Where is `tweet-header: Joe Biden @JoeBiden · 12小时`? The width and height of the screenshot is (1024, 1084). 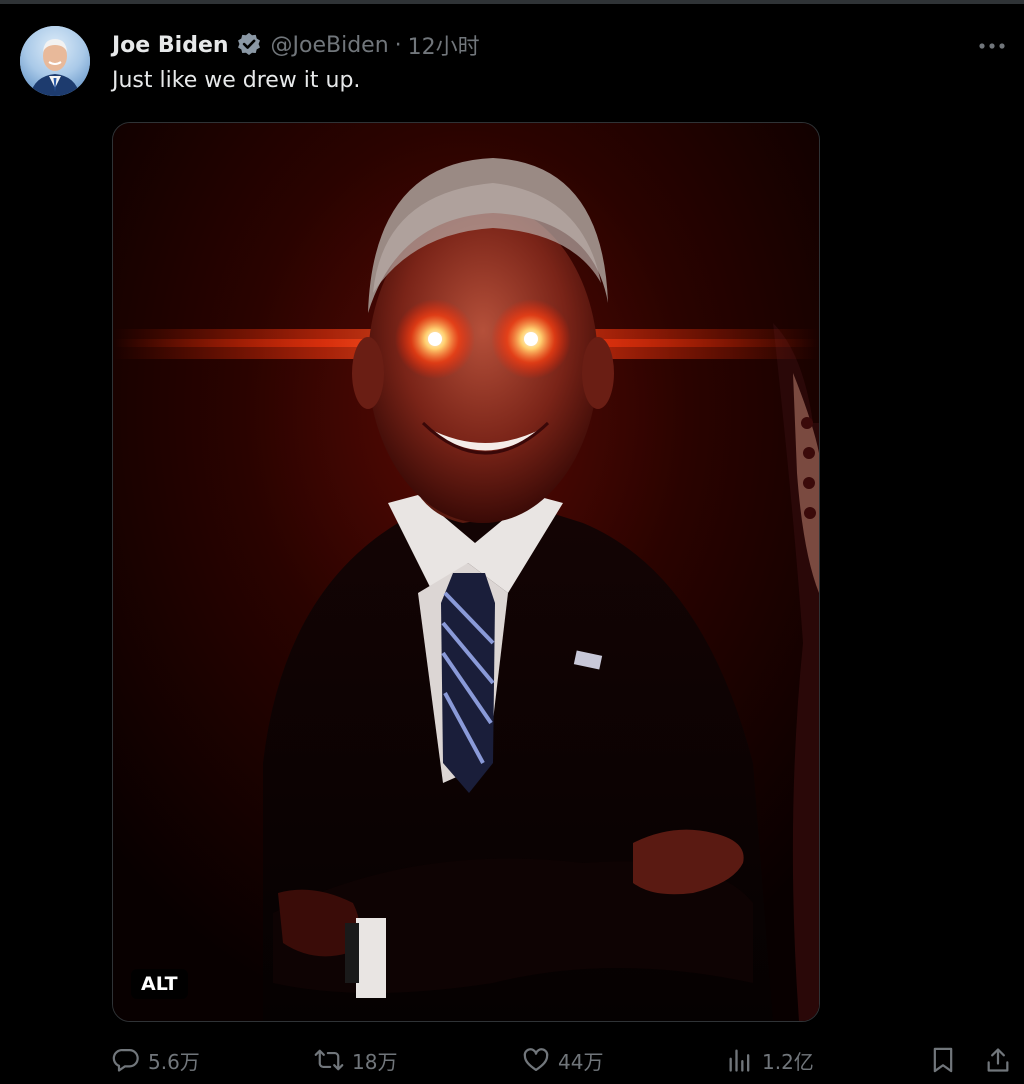 tweet-header: Joe Biden @JoeBiden · 12小时 is located at coordinates (296, 45).